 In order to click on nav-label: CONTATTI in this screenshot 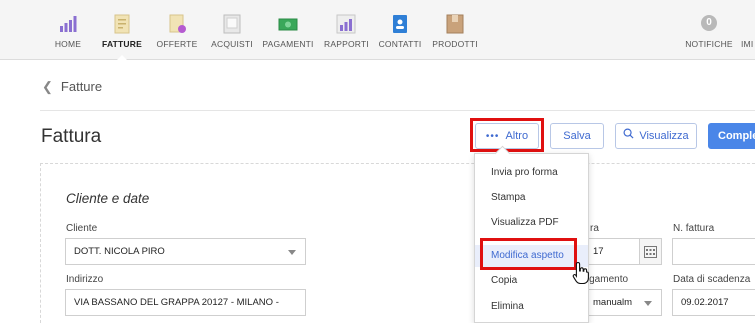, I will do `click(400, 44)`.